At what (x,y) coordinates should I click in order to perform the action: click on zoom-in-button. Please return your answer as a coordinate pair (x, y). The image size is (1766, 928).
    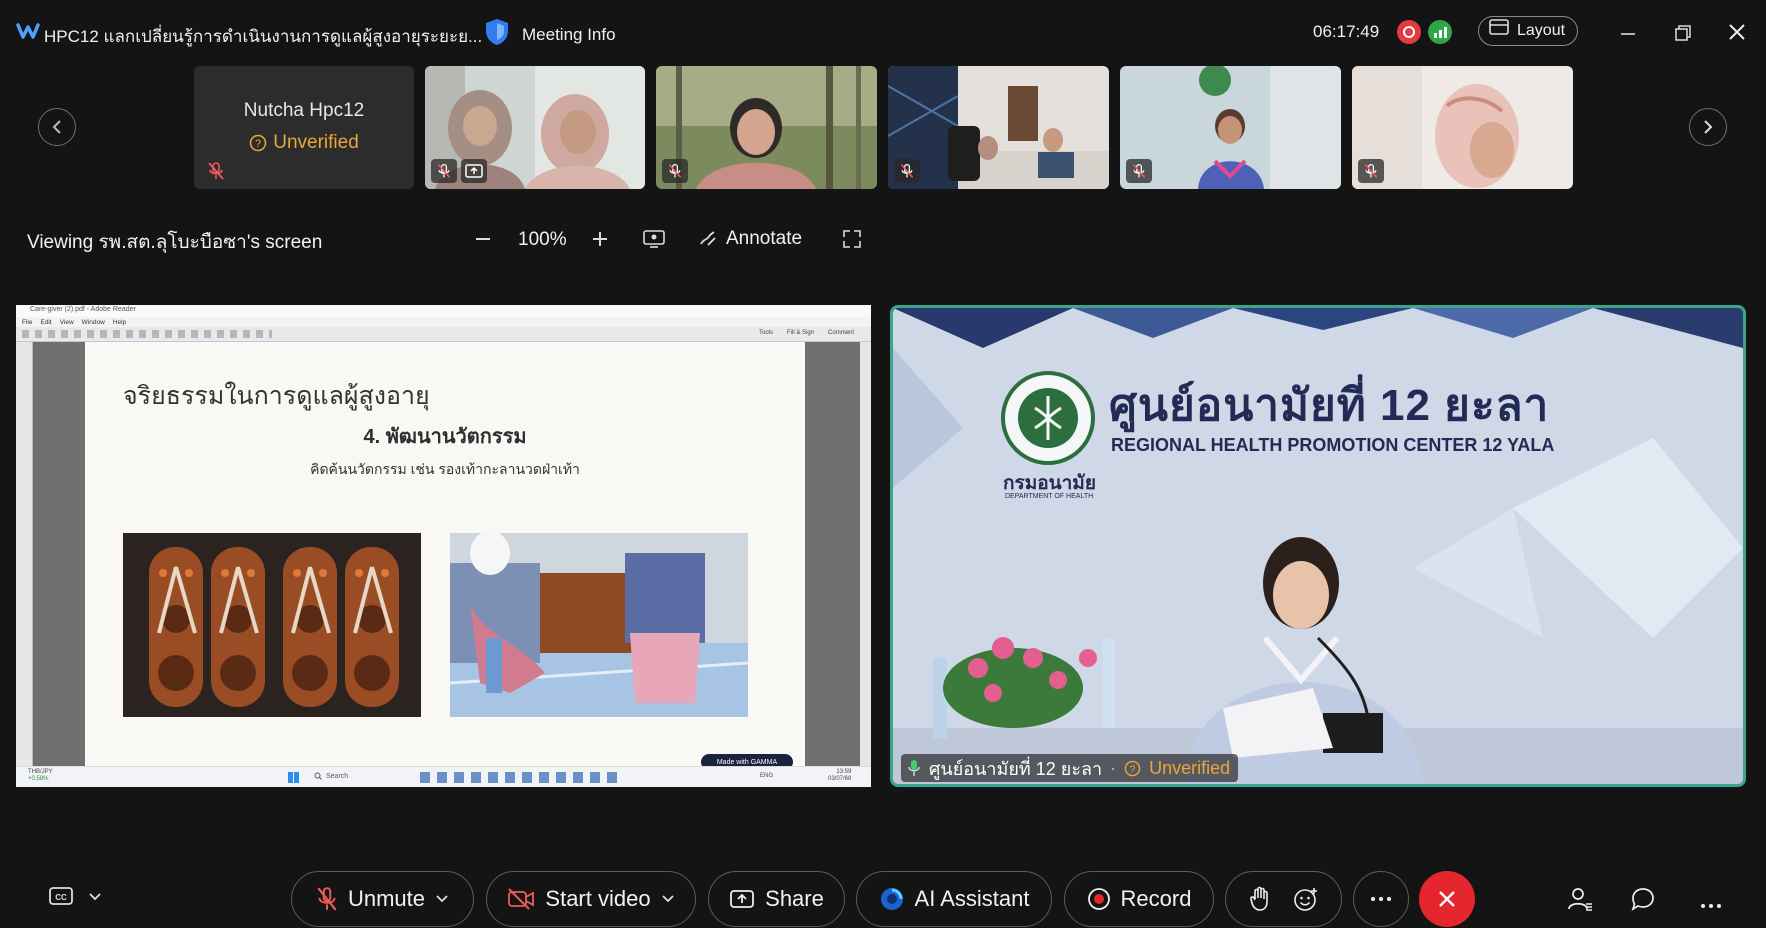
    Looking at the image, I should click on (600, 241).